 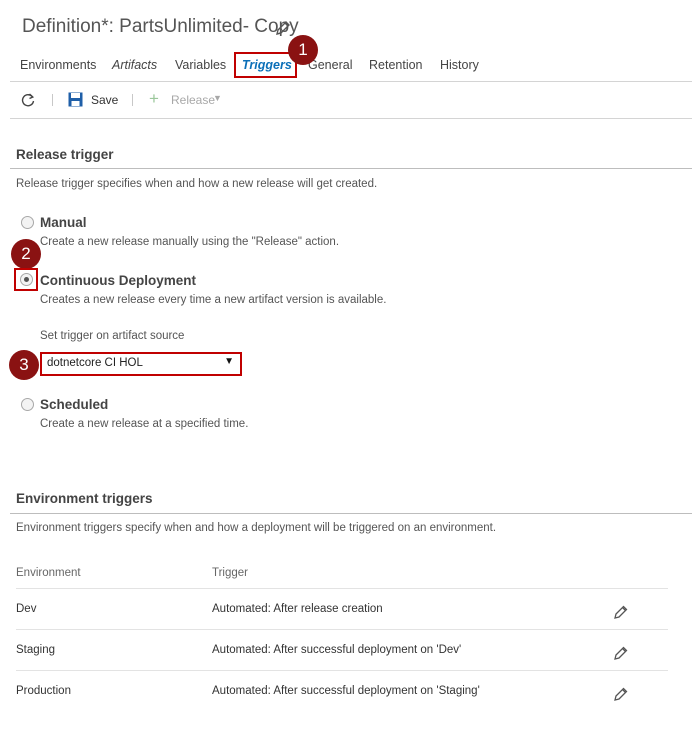 I want to click on tab-retention: Retention, so click(x=396, y=65).